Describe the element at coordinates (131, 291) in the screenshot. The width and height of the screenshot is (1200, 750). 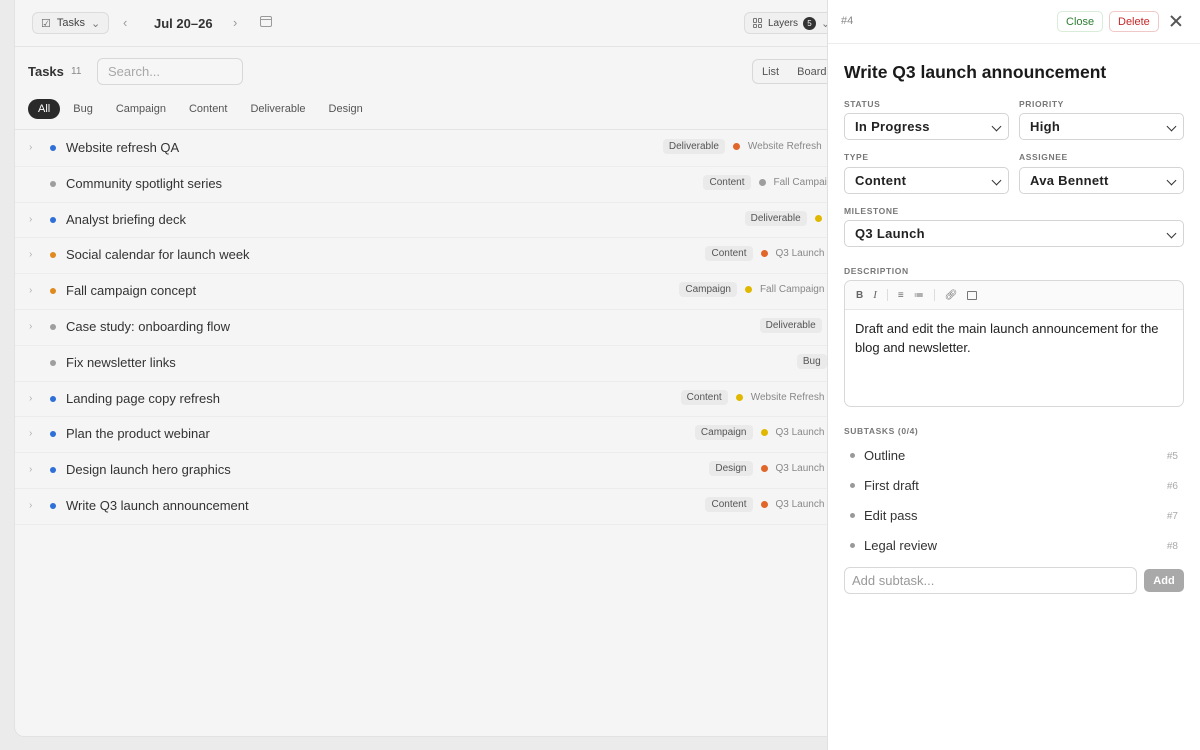
I see `task-title: Fall campaign concept` at that location.